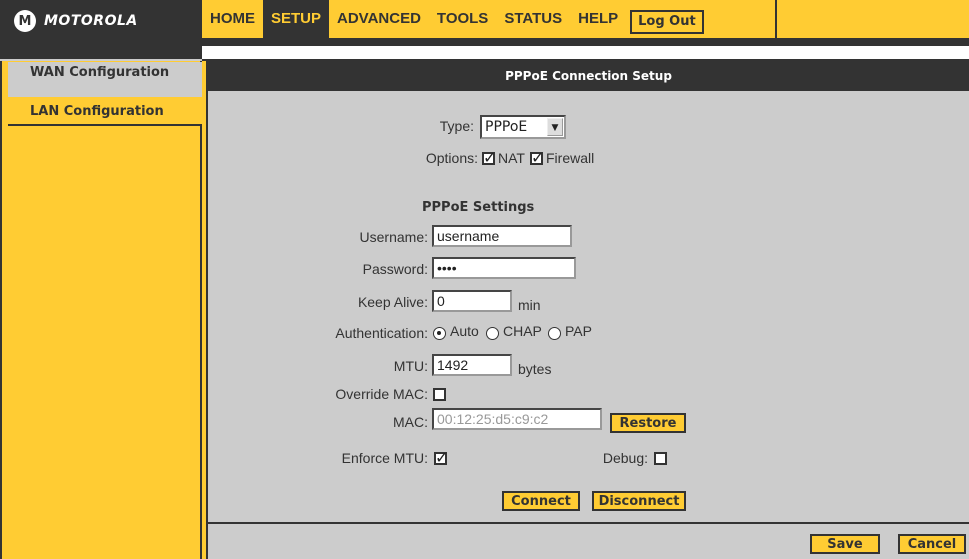  What do you see at coordinates (588, 523) in the screenshot?
I see `footer-divider` at bounding box center [588, 523].